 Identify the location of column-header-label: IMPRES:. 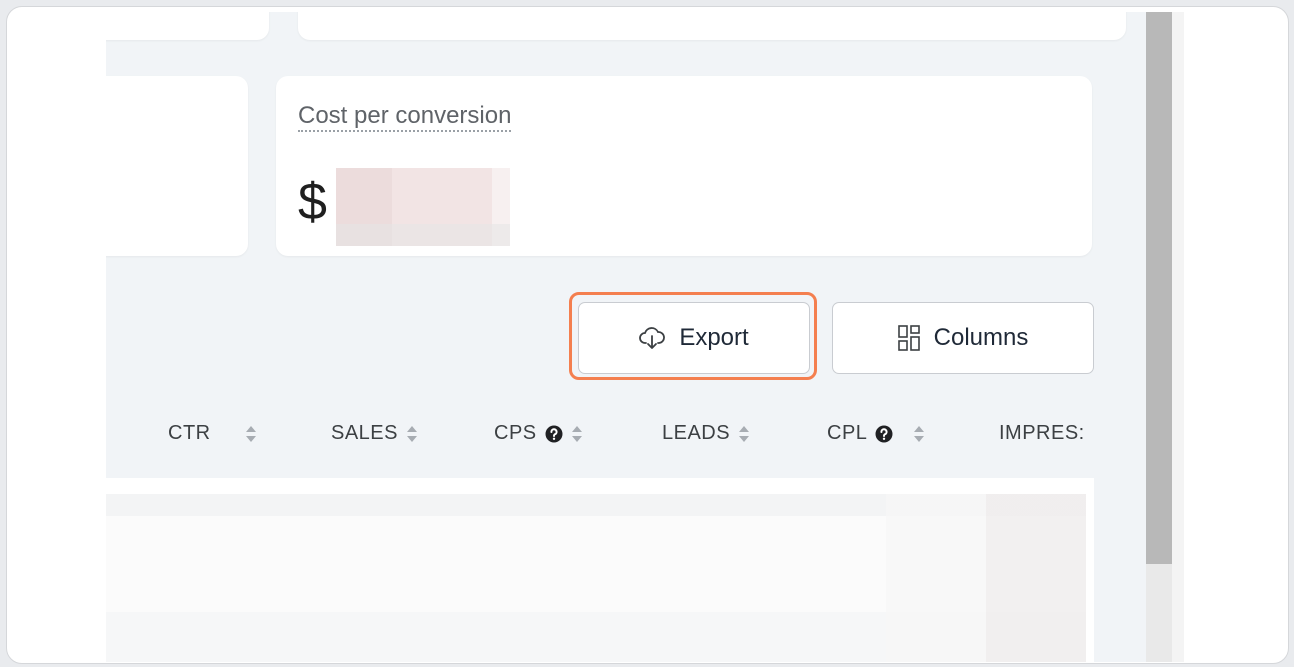
(1042, 433).